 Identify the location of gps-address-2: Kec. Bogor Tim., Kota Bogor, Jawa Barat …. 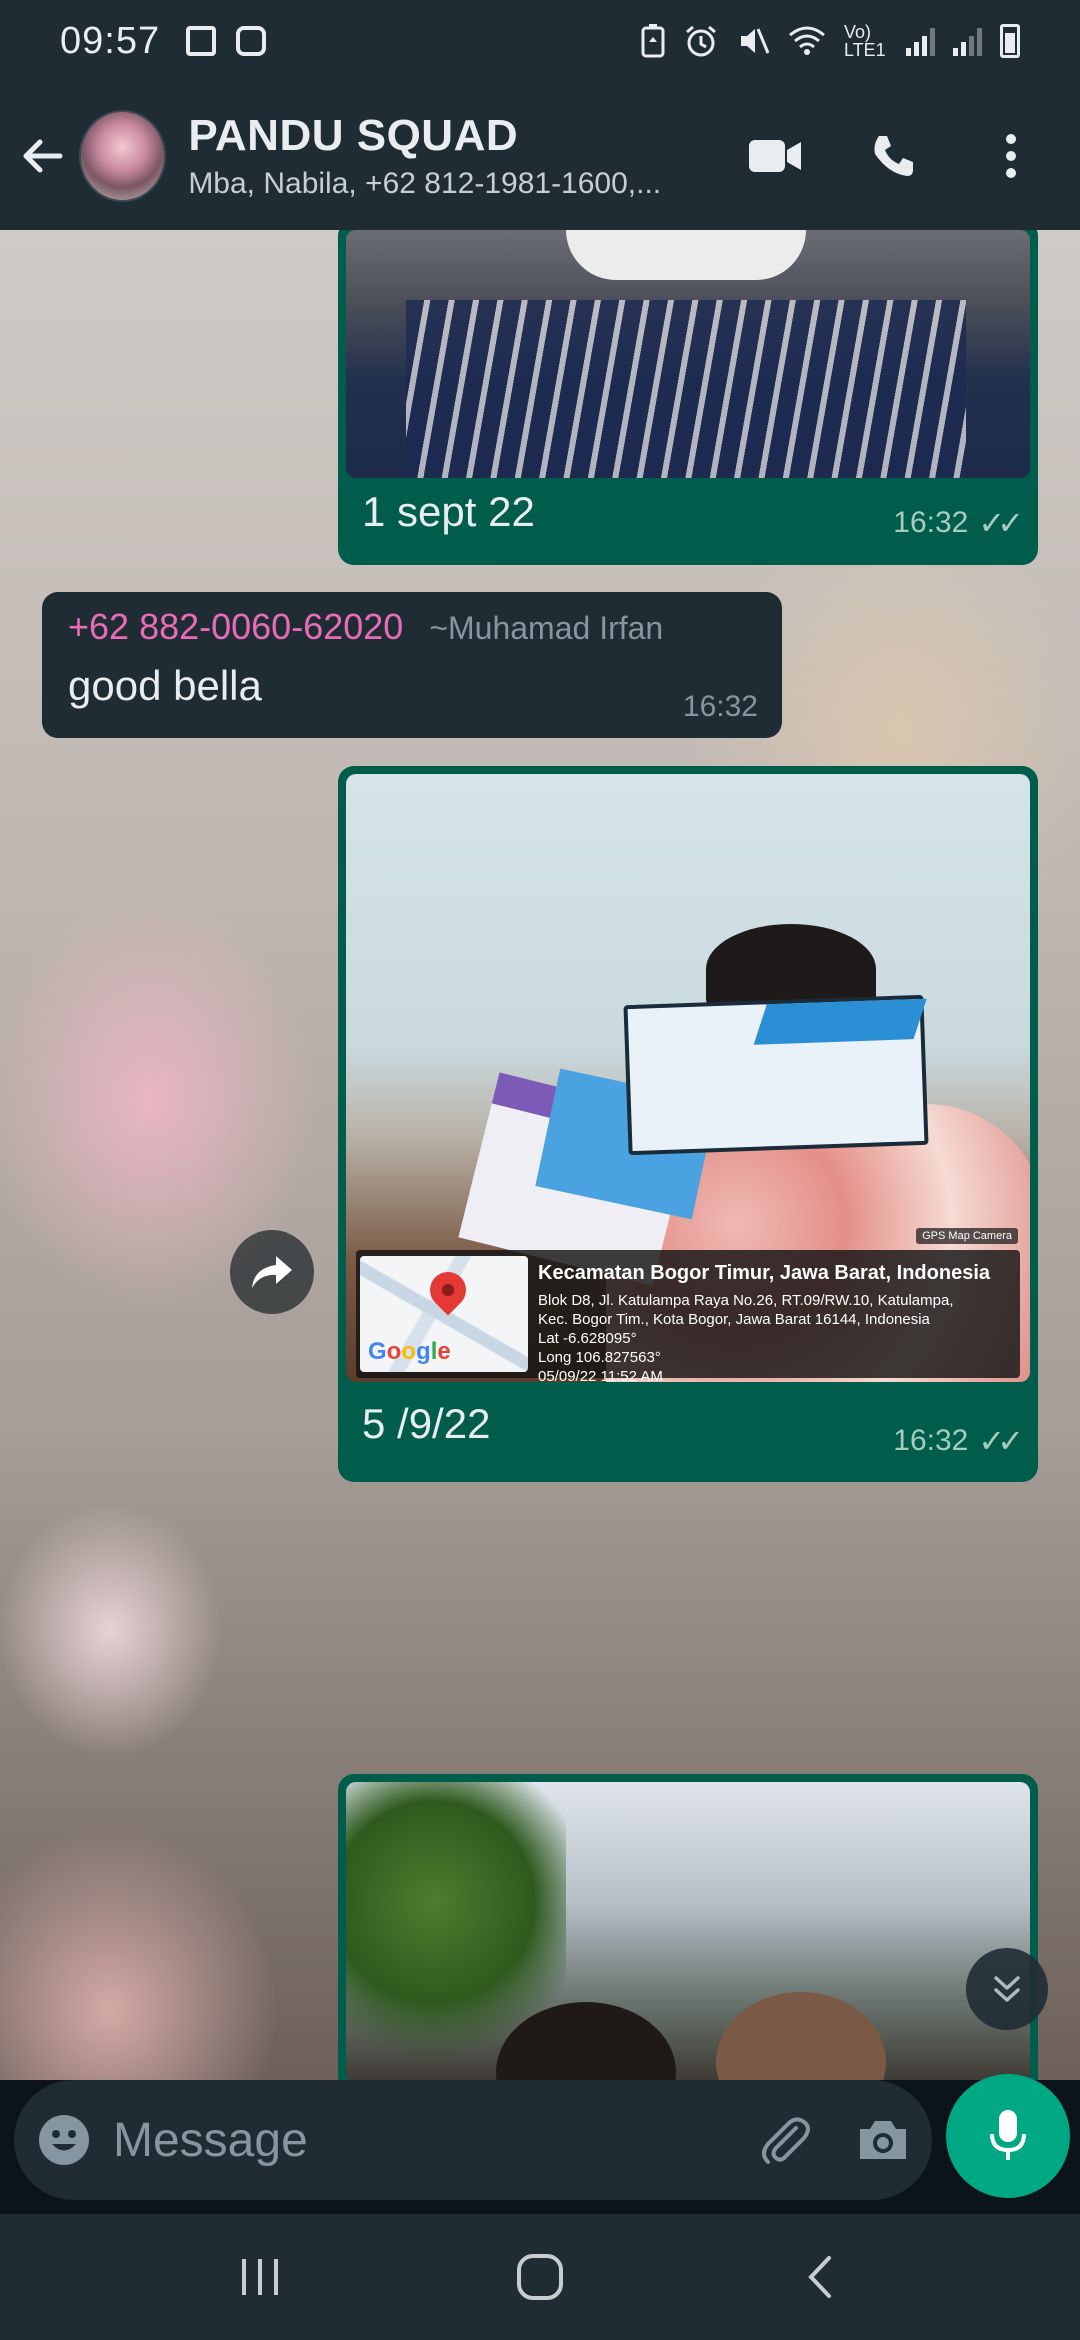
(734, 1319).